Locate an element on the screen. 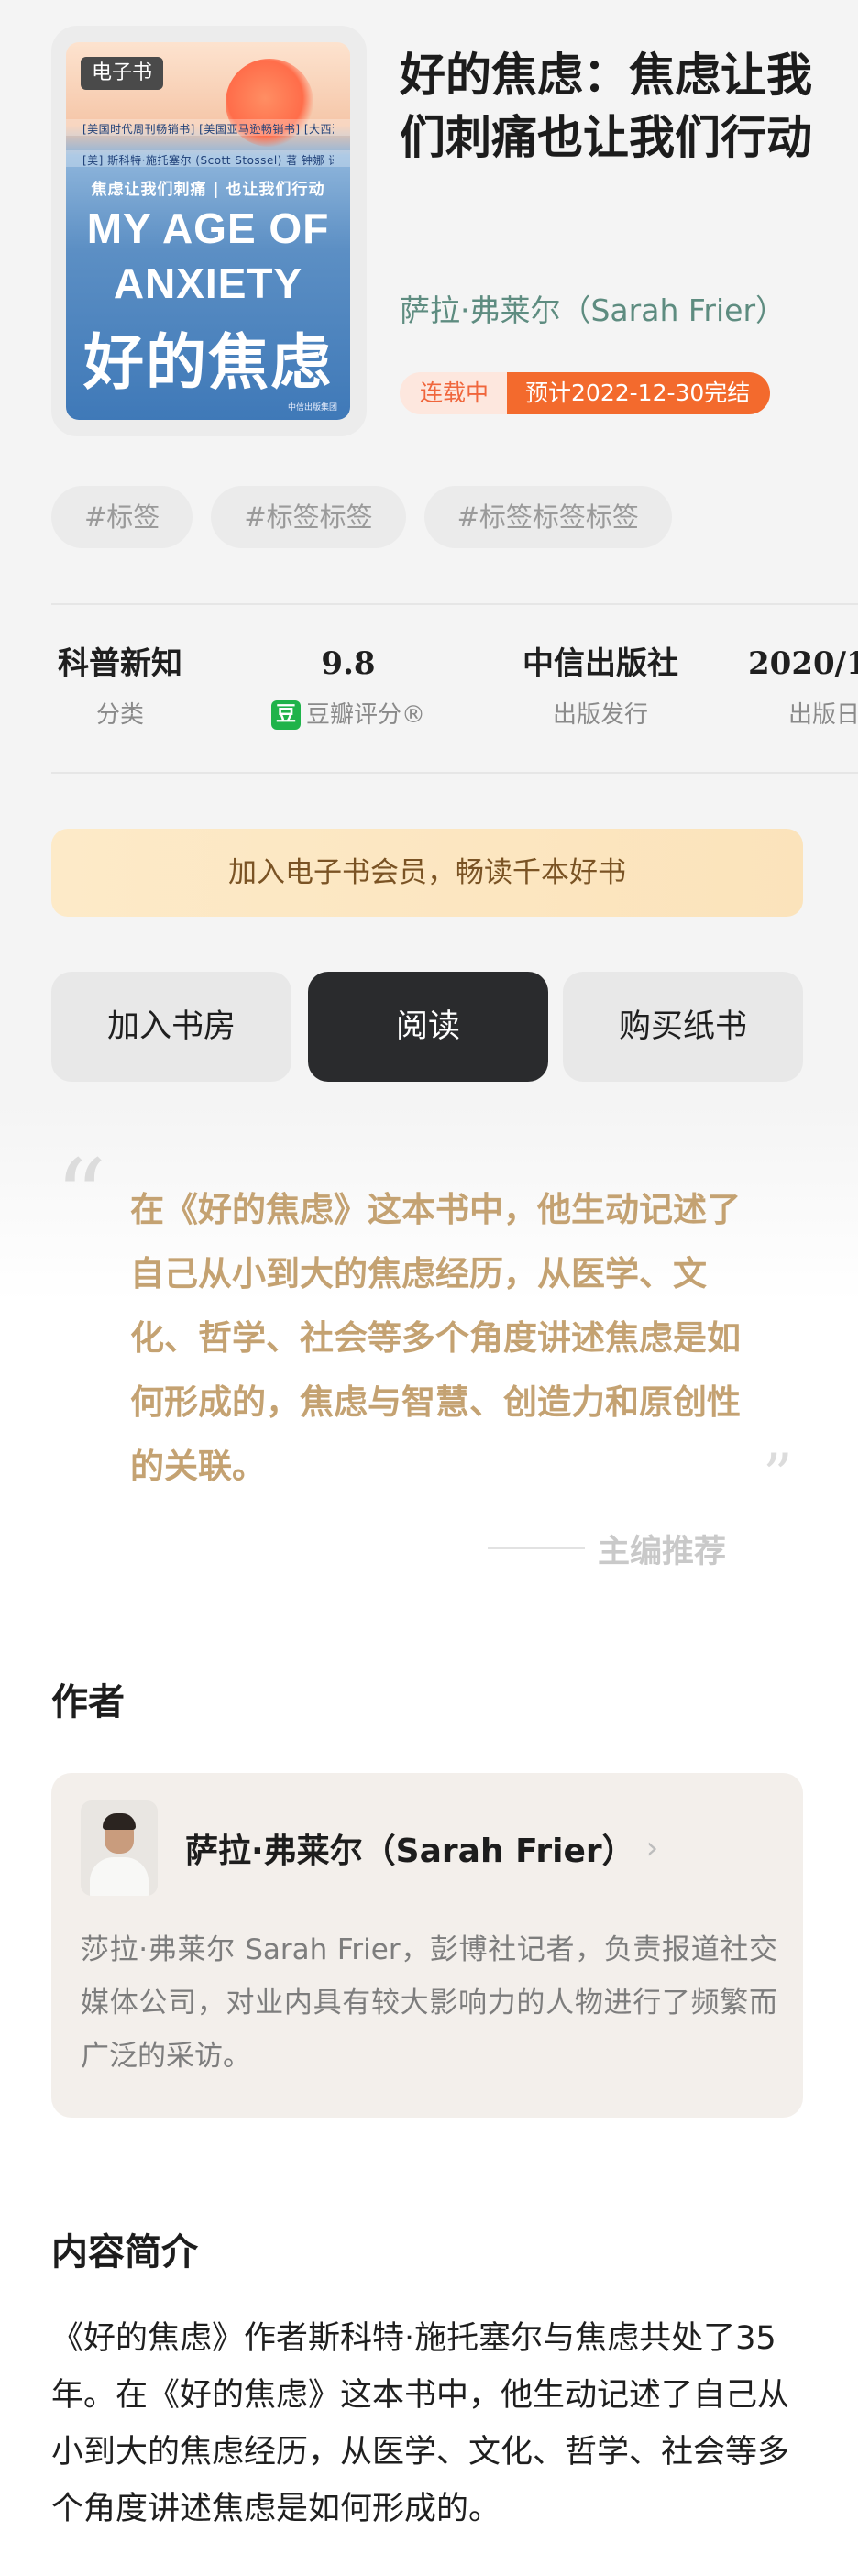 The height and width of the screenshot is (2576, 858). avatar-body is located at coordinates (119, 1877).